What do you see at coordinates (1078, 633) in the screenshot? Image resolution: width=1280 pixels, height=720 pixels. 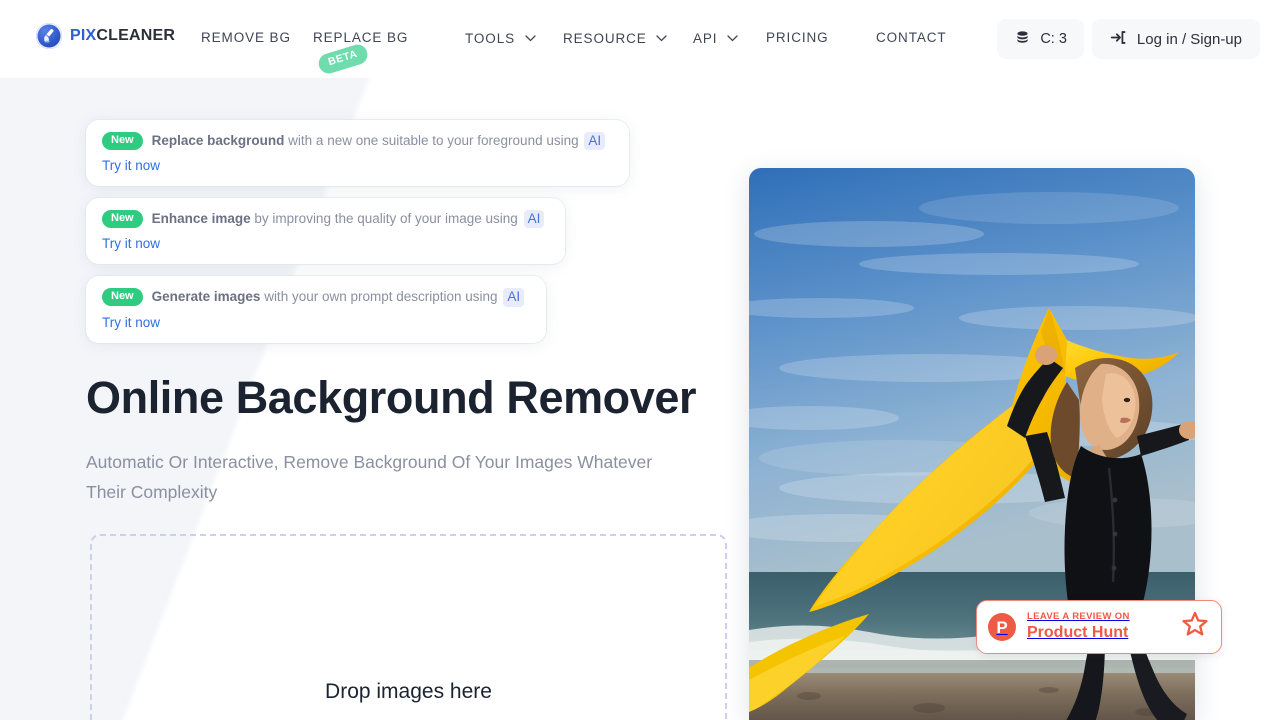 I see `product-hunt-name: Product Hunt` at bounding box center [1078, 633].